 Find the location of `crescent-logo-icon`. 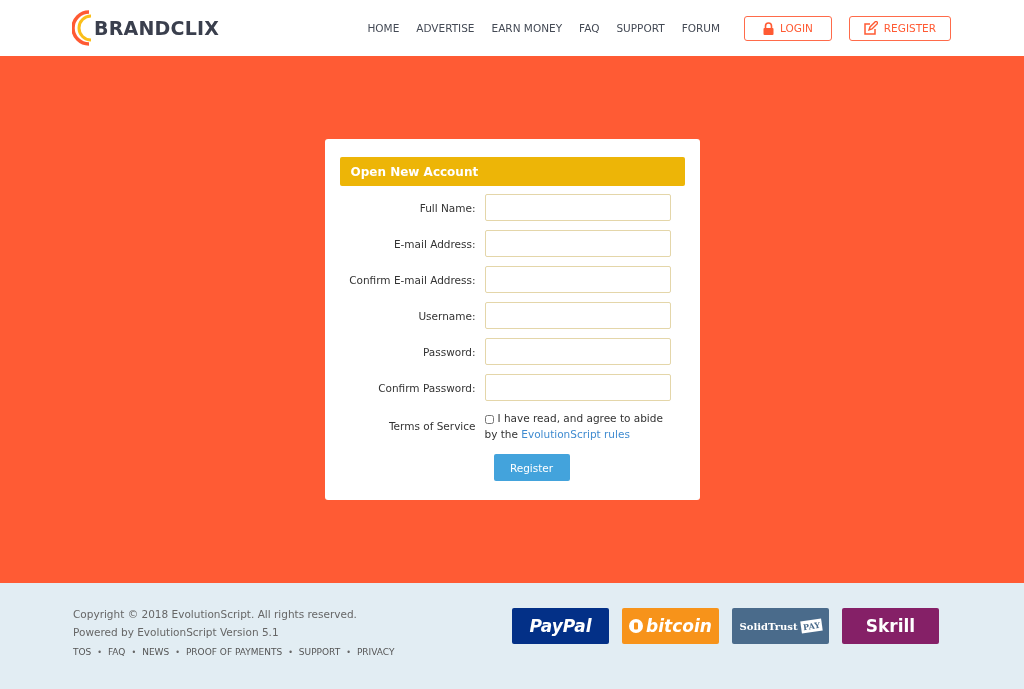

crescent-logo-icon is located at coordinates (82, 28).